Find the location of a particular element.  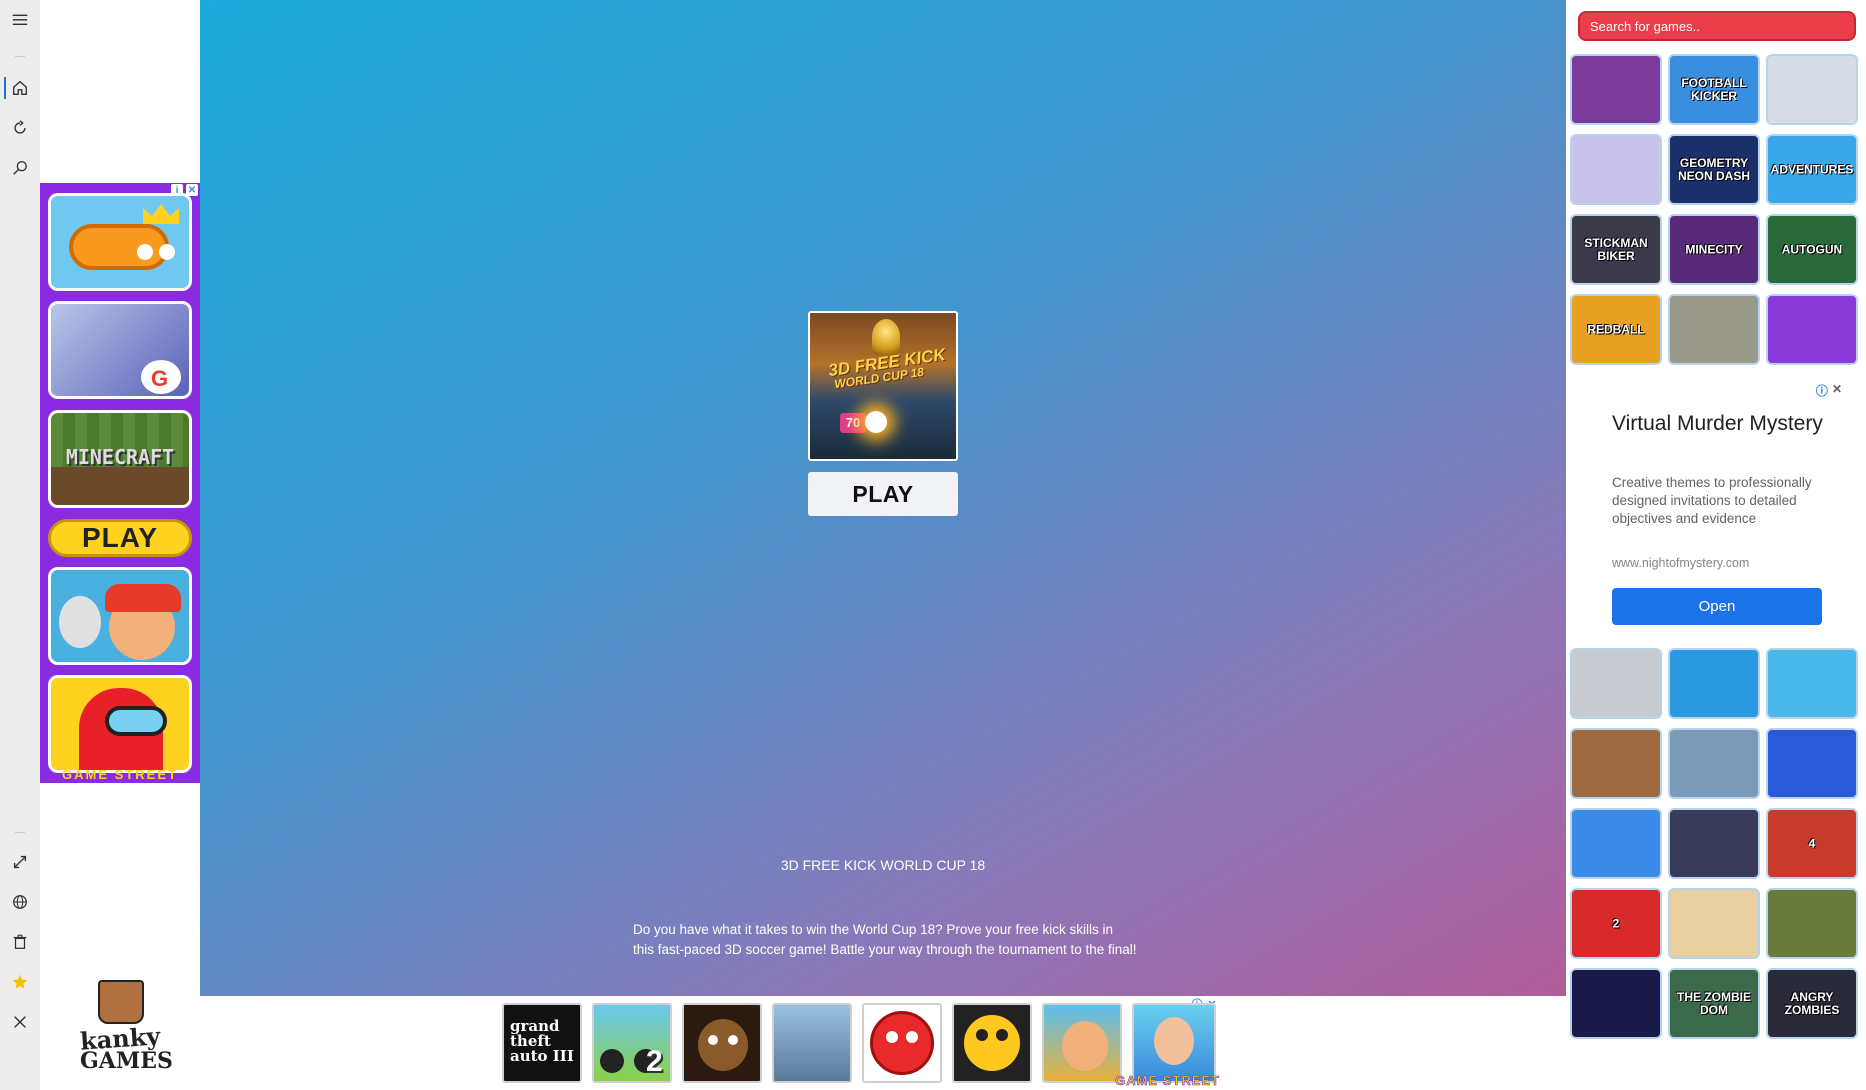

game-tile: ADVENTURES is located at coordinates (1812, 169).